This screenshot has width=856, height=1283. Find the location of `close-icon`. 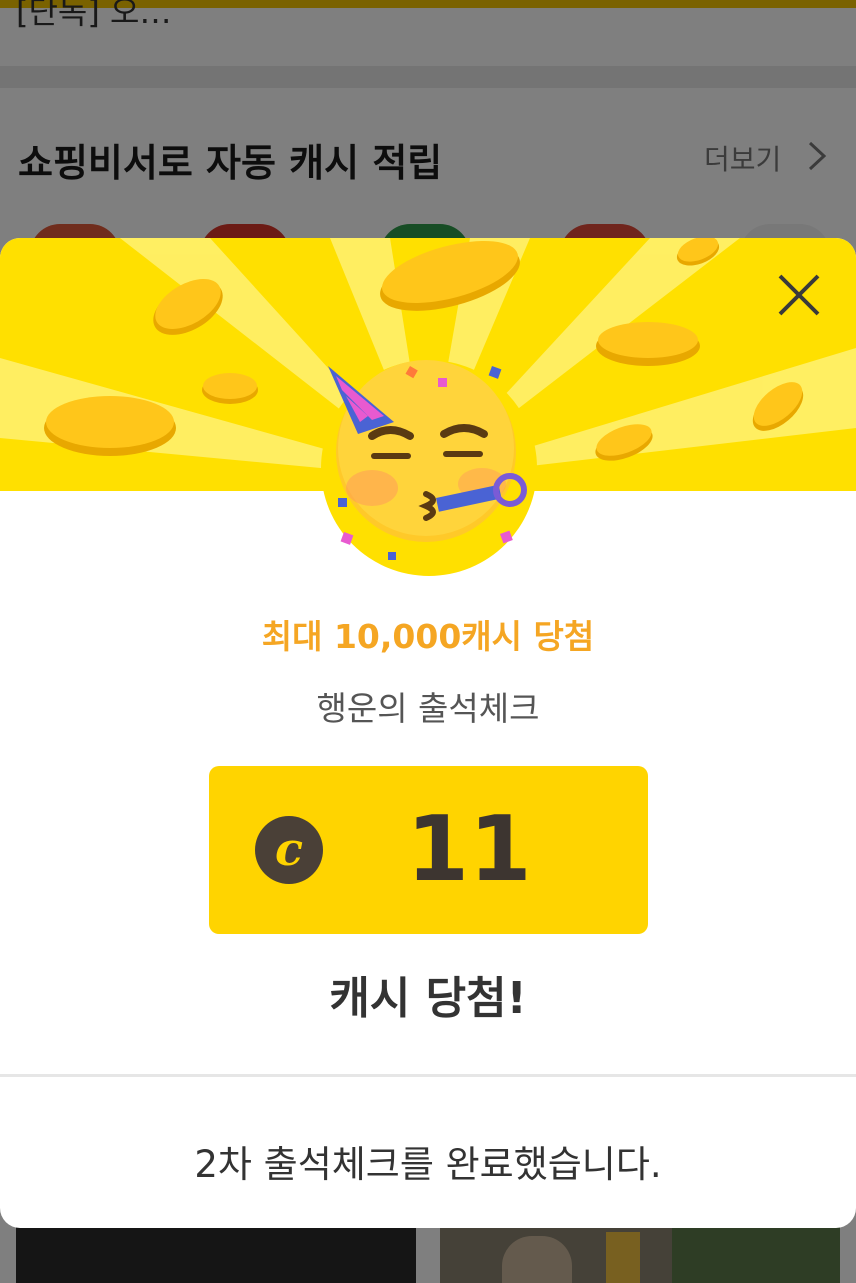

close-icon is located at coordinates (799, 295).